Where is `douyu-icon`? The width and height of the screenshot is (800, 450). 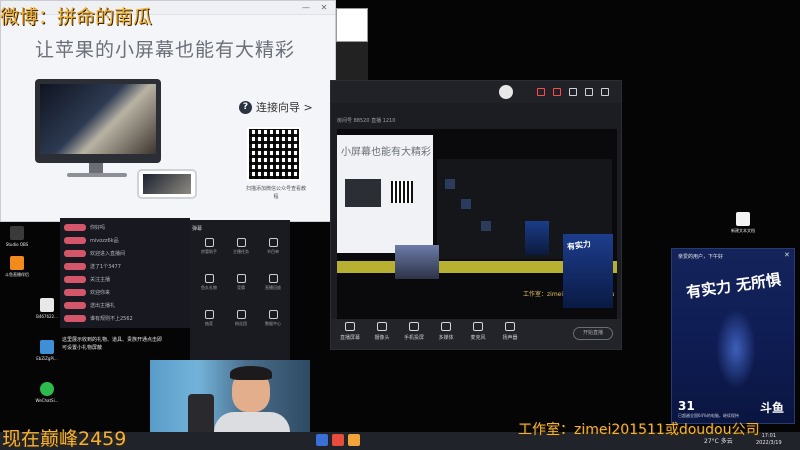
douyu-icon is located at coordinates (17, 263).